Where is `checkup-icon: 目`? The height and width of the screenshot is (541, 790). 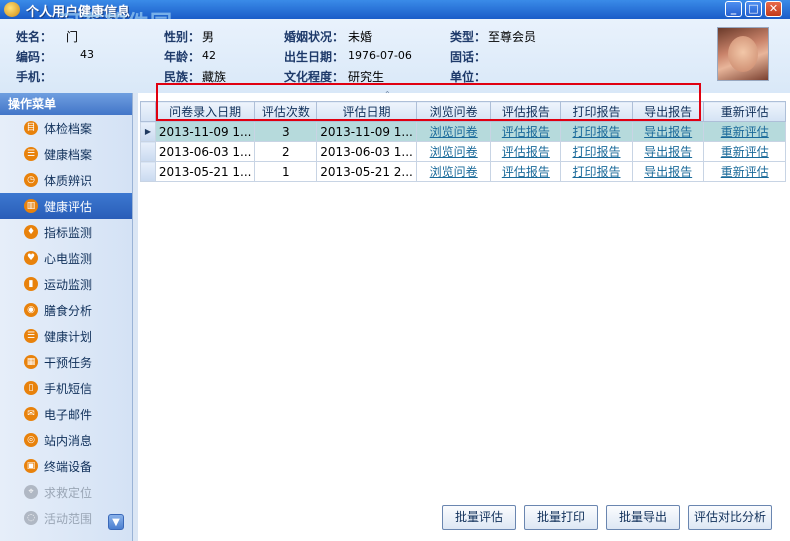
checkup-icon: 目 is located at coordinates (31, 128).